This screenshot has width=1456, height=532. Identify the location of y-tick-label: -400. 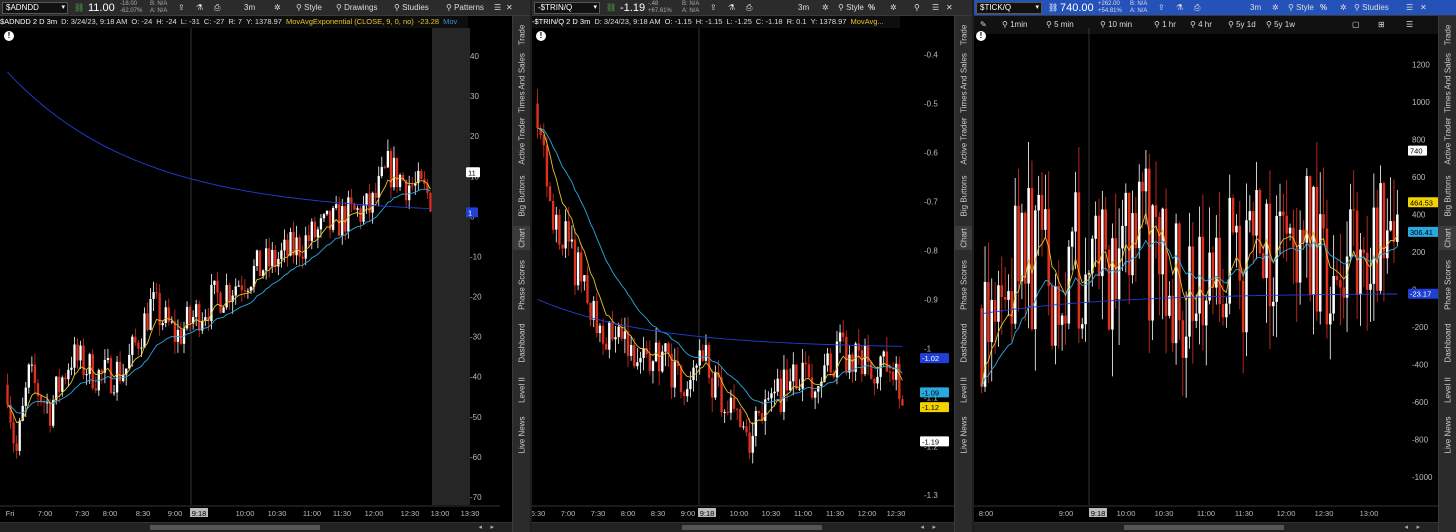
(1420, 364).